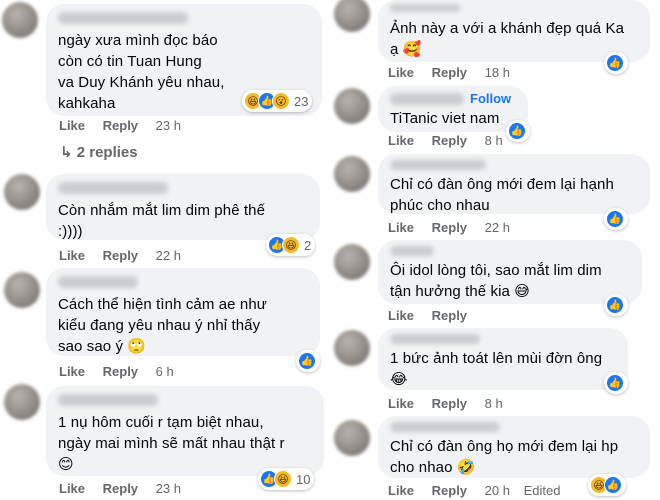 This screenshot has height=500, width=660. I want to click on reaction-count: 10, so click(303, 479).